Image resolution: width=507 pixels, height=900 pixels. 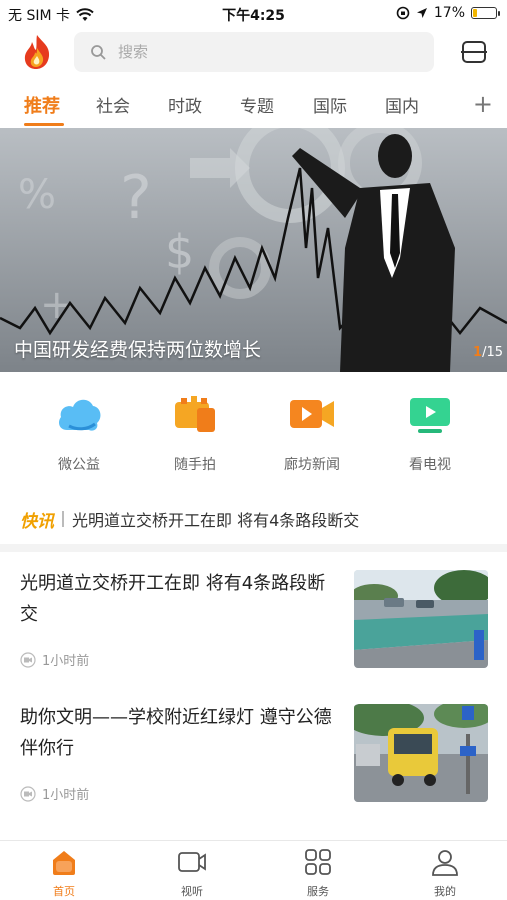 What do you see at coordinates (253, 14) in the screenshot?
I see `status-bar: 无 SIM 卡 下午4:25 17%` at bounding box center [253, 14].